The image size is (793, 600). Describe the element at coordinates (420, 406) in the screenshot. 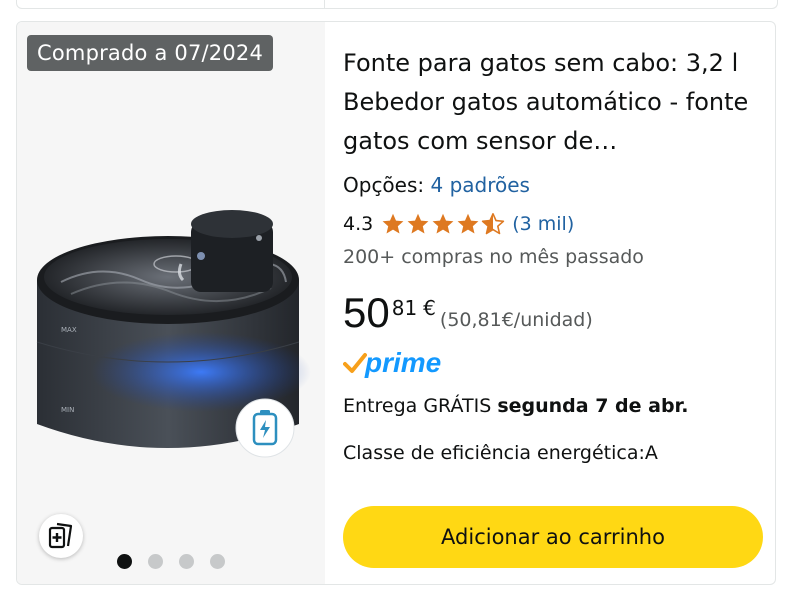

I see `delivery-prefix: Entrega GRÁTIS` at that location.